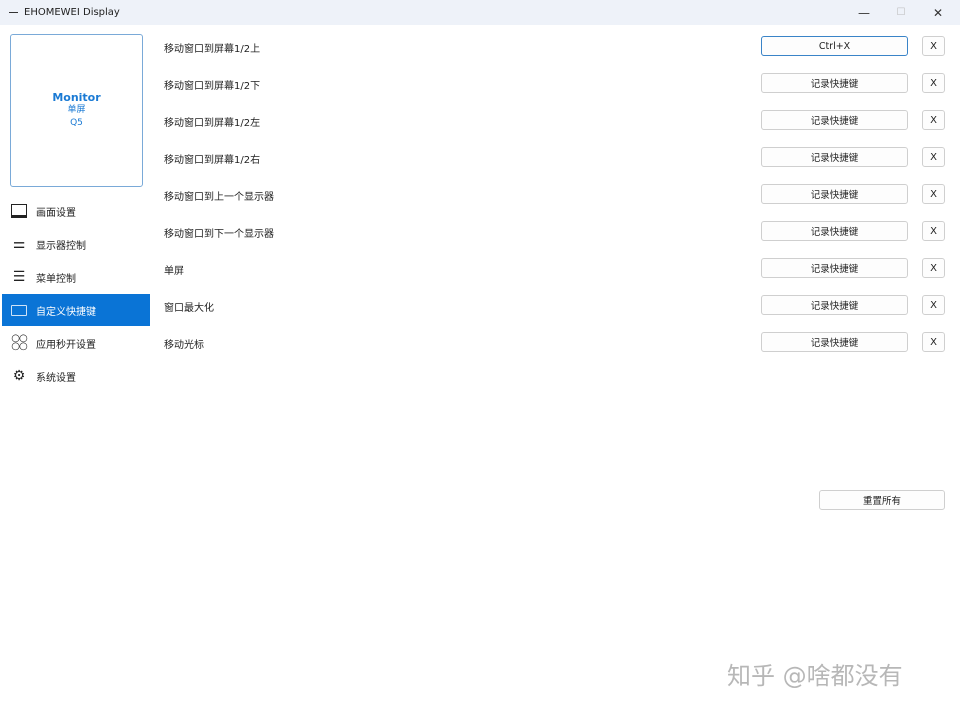  Describe the element at coordinates (555, 158) in the screenshot. I see `shortcut-row: 移动窗口到屏幕1/2右 记录快捷键 X` at that location.